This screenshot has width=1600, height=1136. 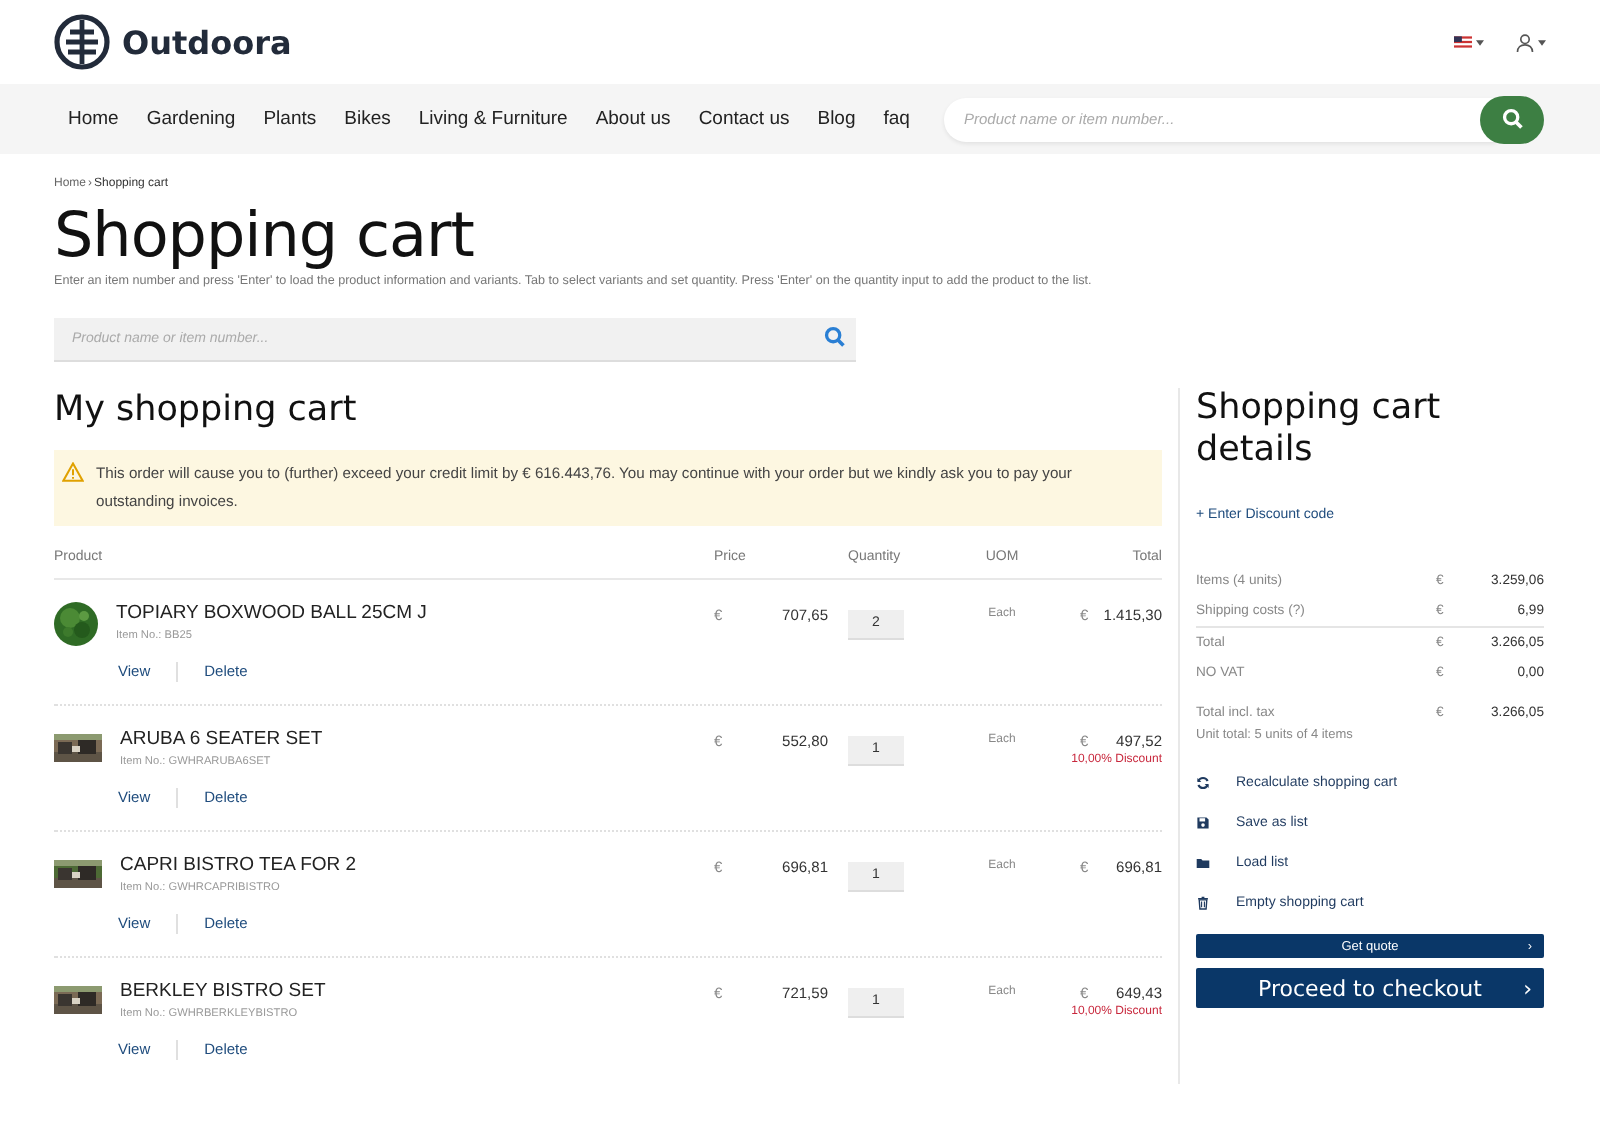 I want to click on nav-link: Home, so click(x=93, y=119).